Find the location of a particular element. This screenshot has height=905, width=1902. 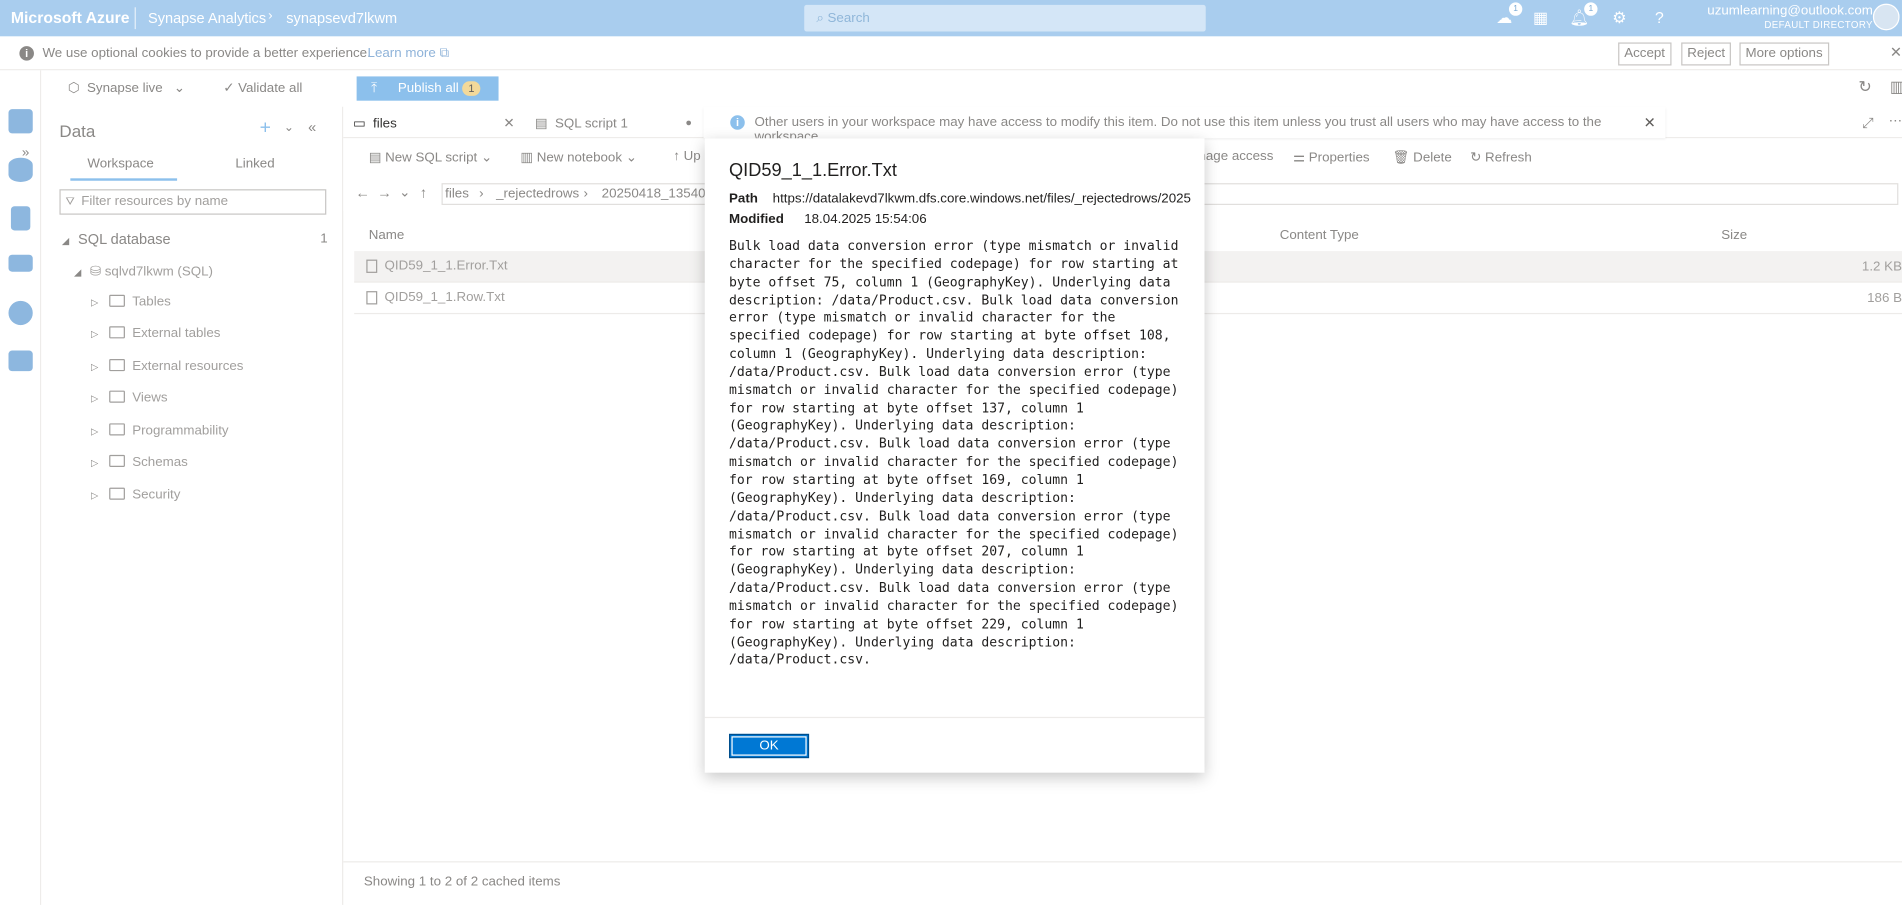

tree-node-external-tables: ▷ External tables is located at coordinates (155, 333).